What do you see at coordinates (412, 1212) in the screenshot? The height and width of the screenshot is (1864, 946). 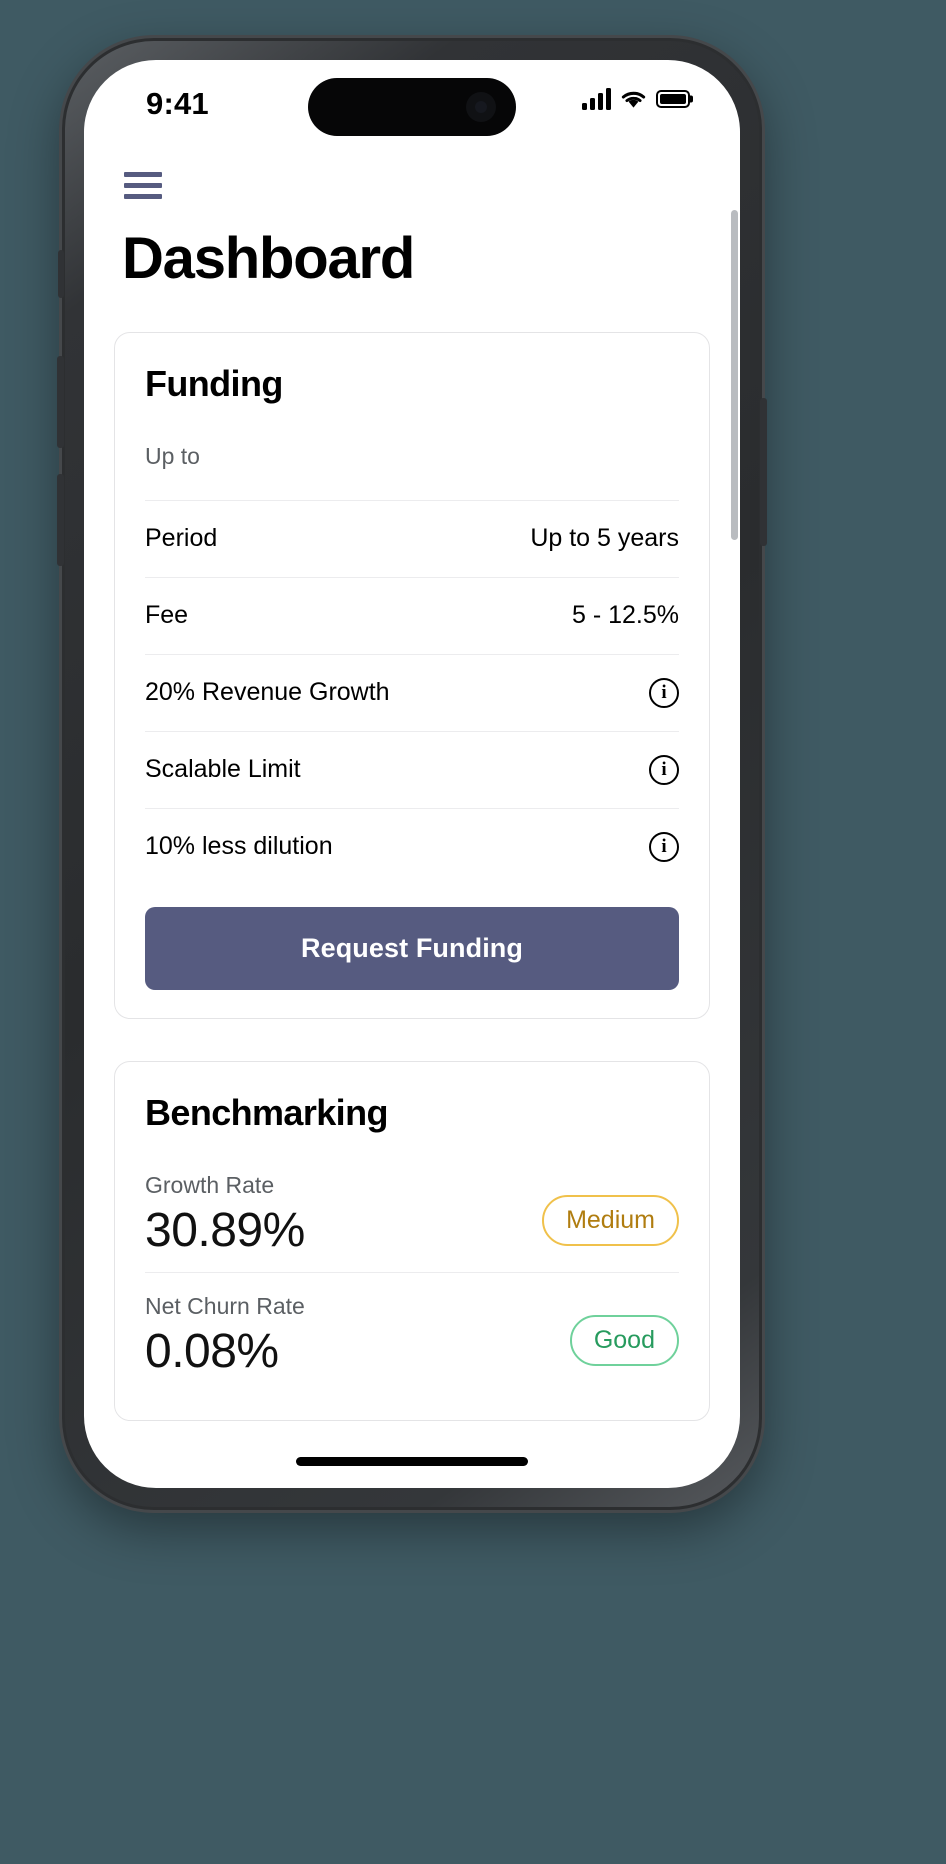 I see `list-item: Growth Rate 30.89% Medium` at bounding box center [412, 1212].